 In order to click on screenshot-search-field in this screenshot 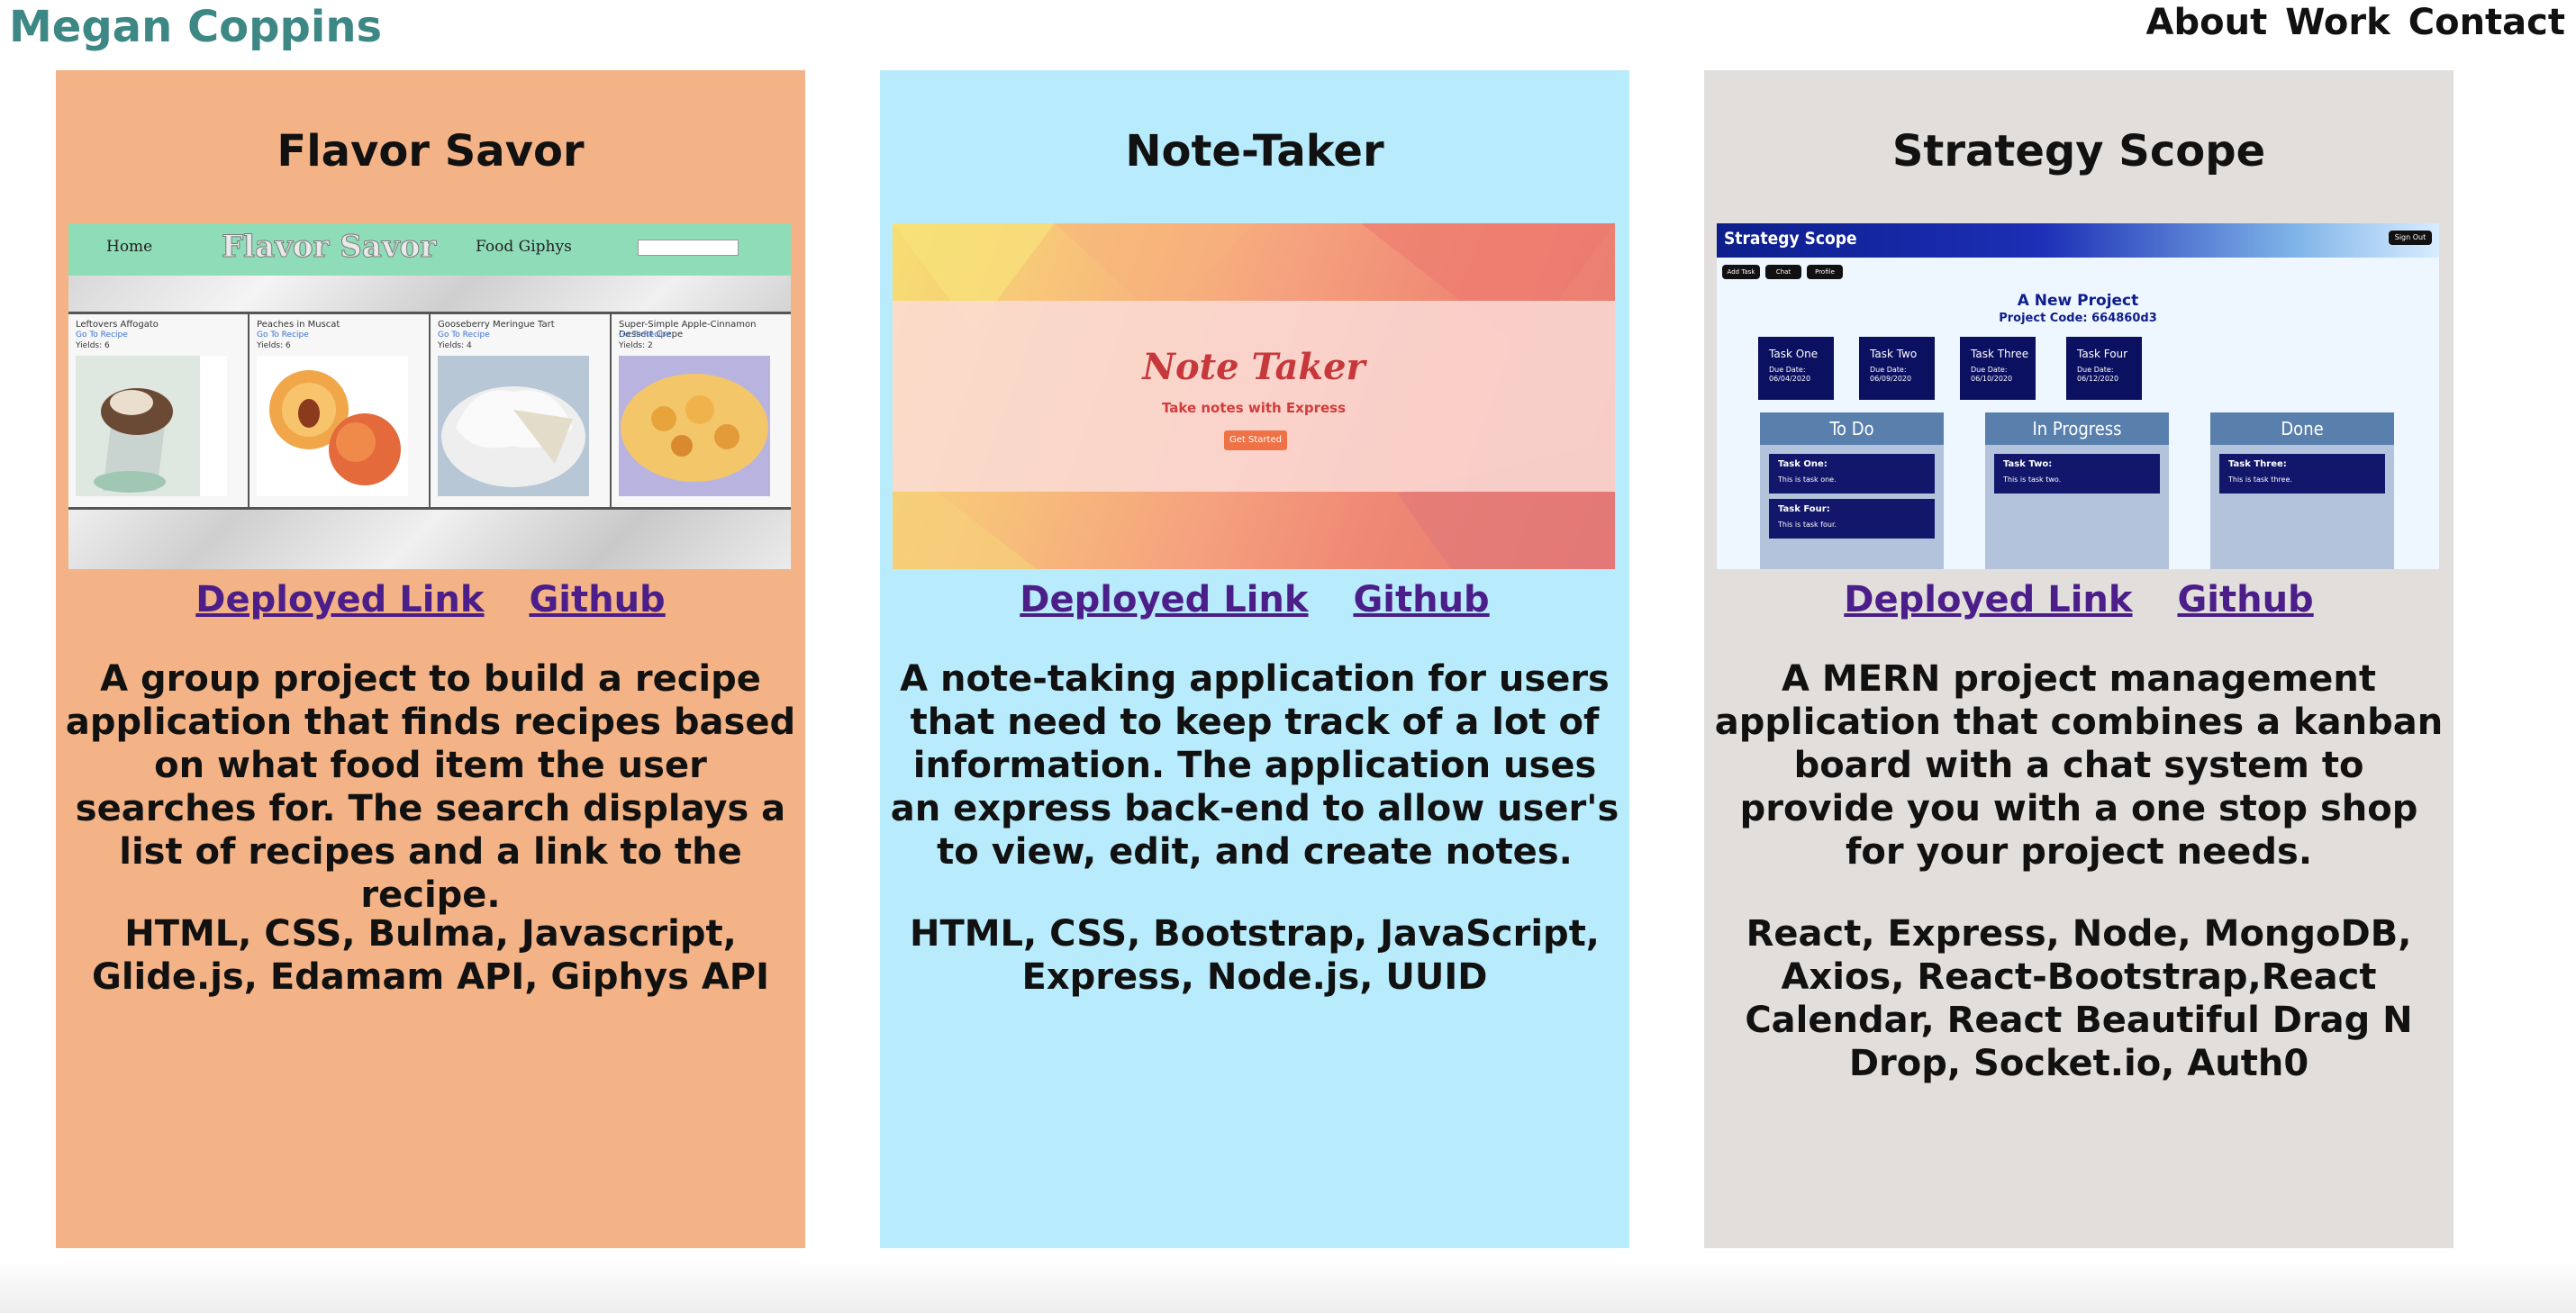, I will do `click(688, 248)`.